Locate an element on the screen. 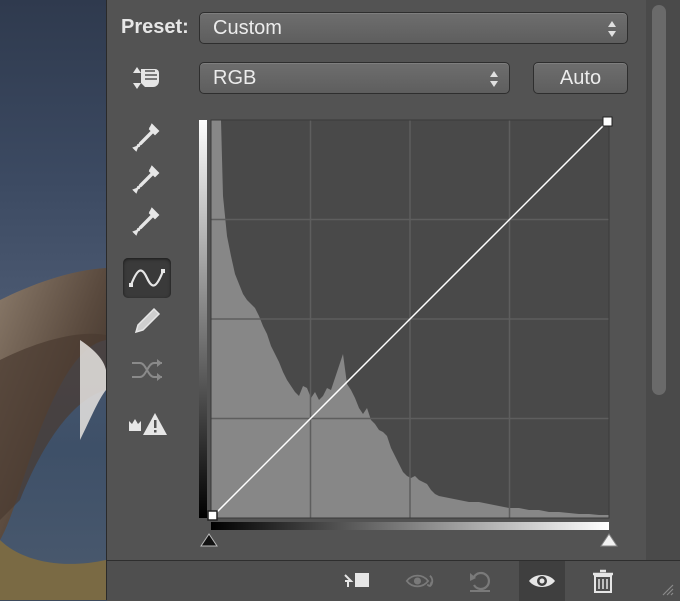  on-image-adjust-hand-icon is located at coordinates (147, 78).